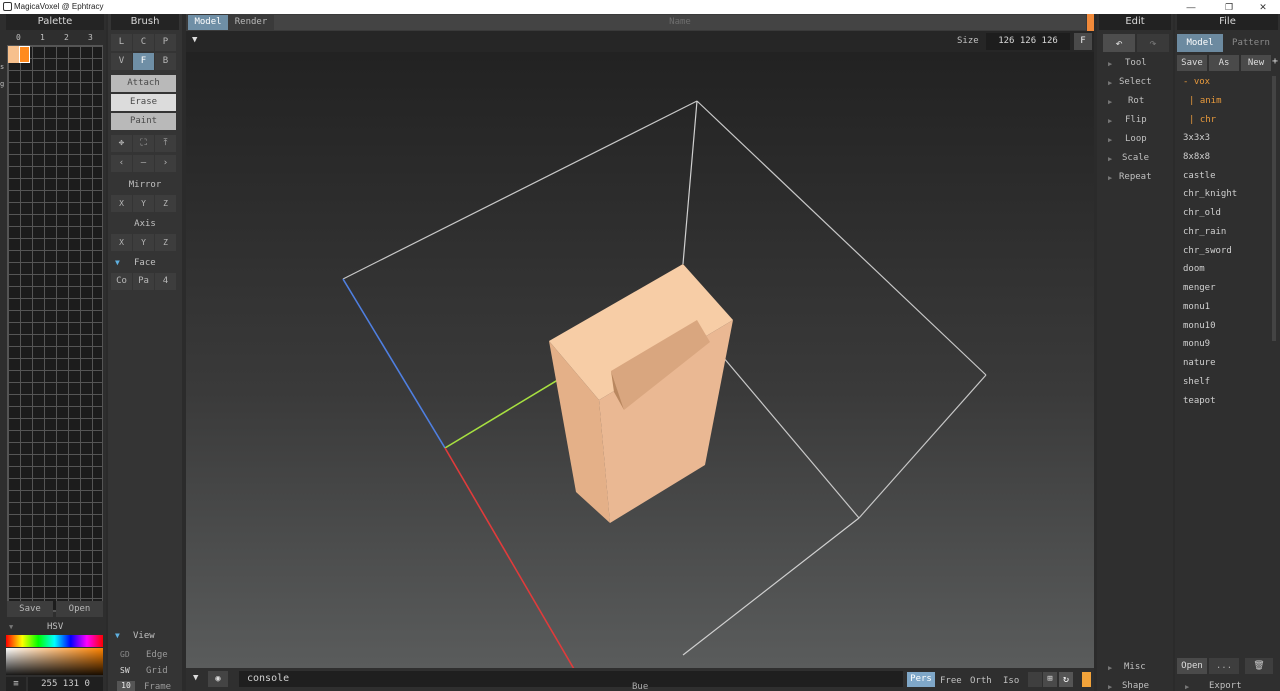 The image size is (1280, 691). I want to click on brush-shape-f-button: F, so click(143, 61).